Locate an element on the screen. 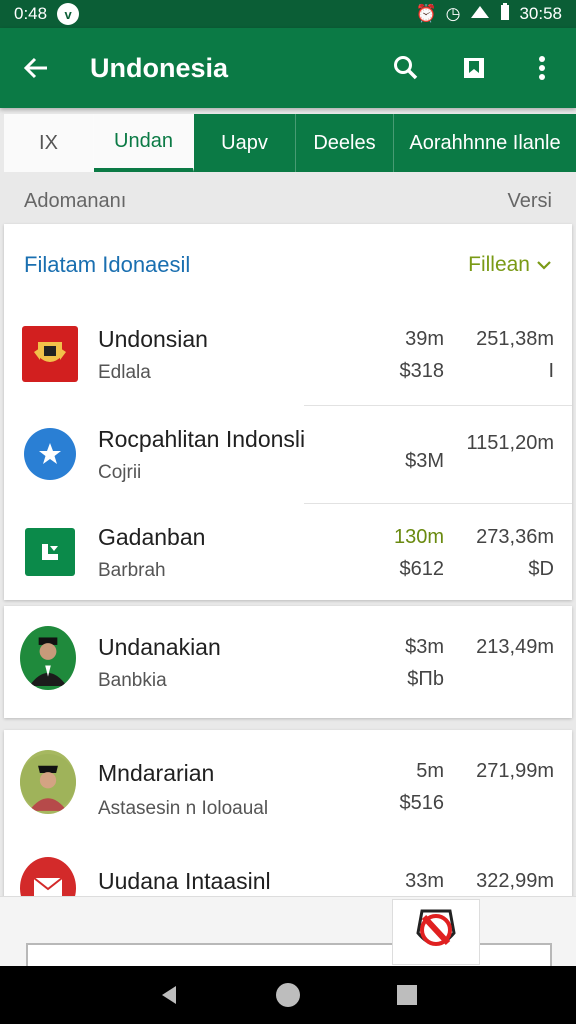 This screenshot has width=576, height=1024. tab-deeles: Deeles is located at coordinates (345, 143).